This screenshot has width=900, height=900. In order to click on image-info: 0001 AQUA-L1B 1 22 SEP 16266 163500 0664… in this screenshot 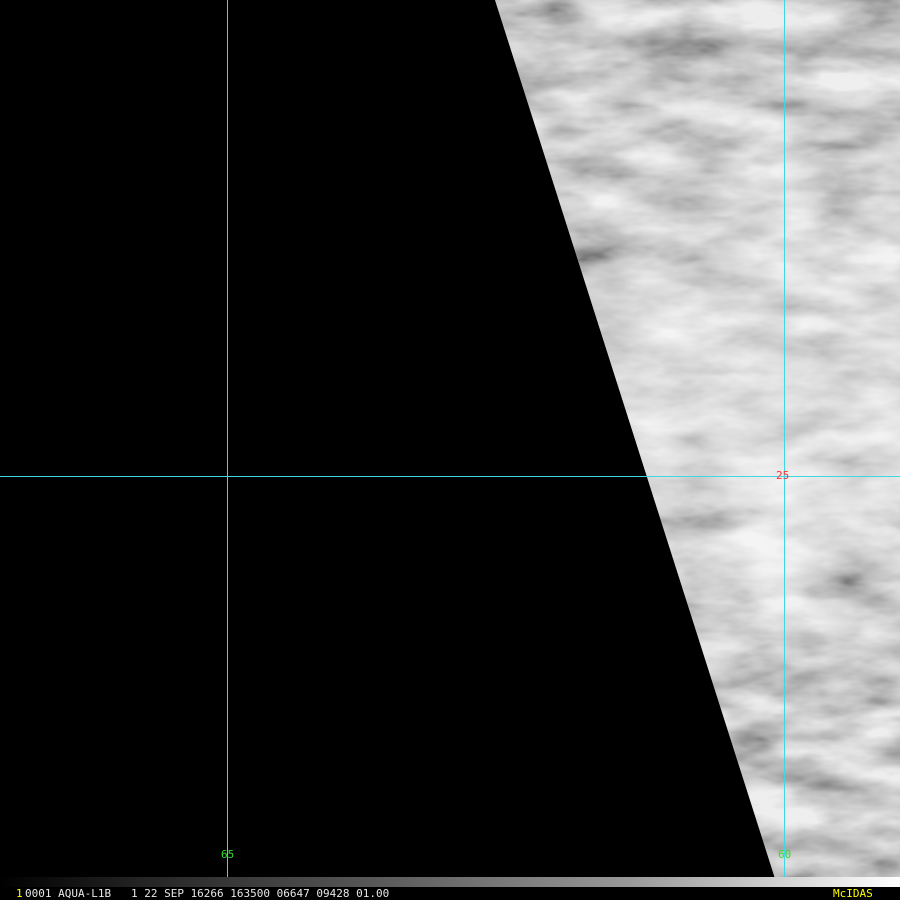, I will do `click(207, 893)`.